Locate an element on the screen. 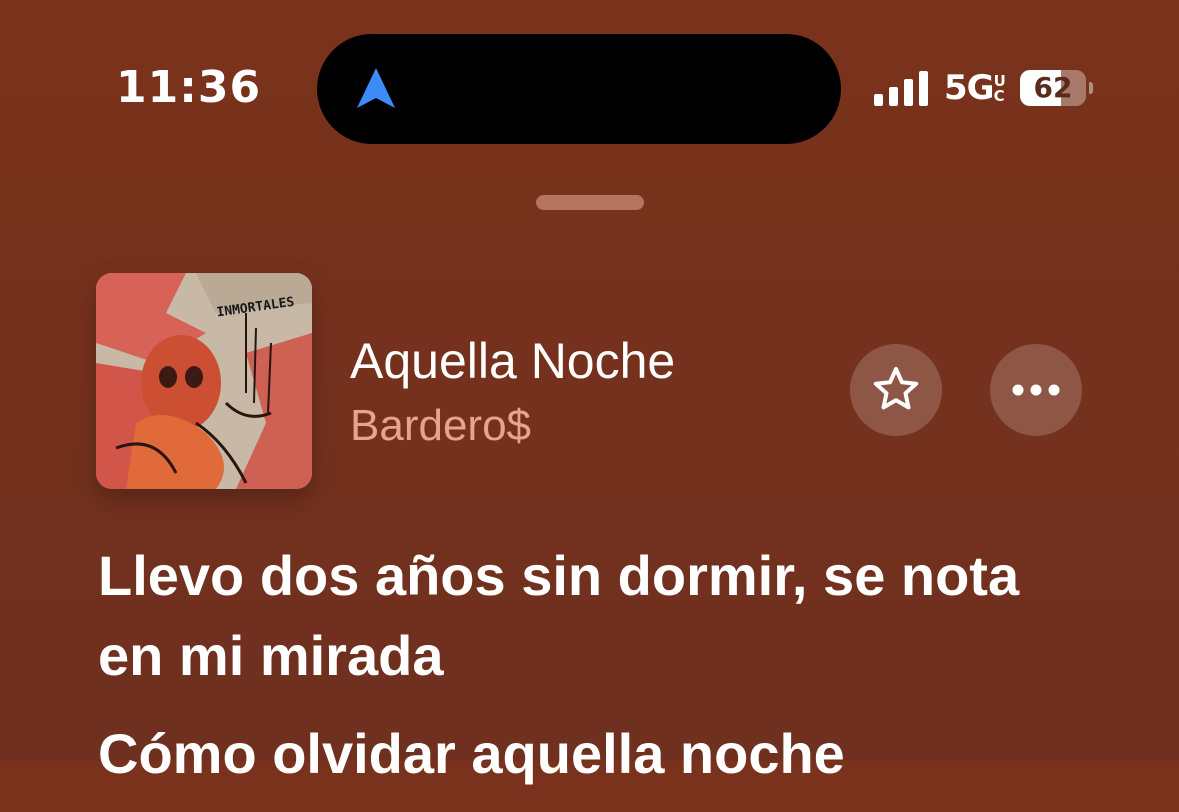 The height and width of the screenshot is (812, 1179). battery-nub is located at coordinates (1091, 88).